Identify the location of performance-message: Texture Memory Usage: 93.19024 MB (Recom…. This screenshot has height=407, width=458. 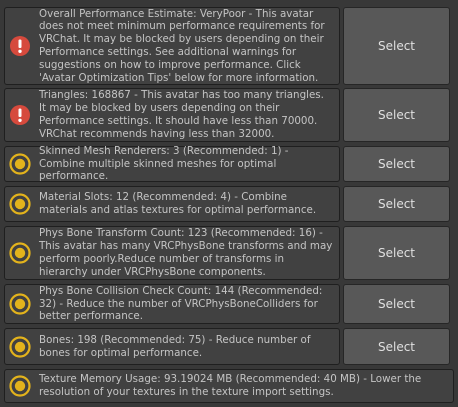
(229, 386).